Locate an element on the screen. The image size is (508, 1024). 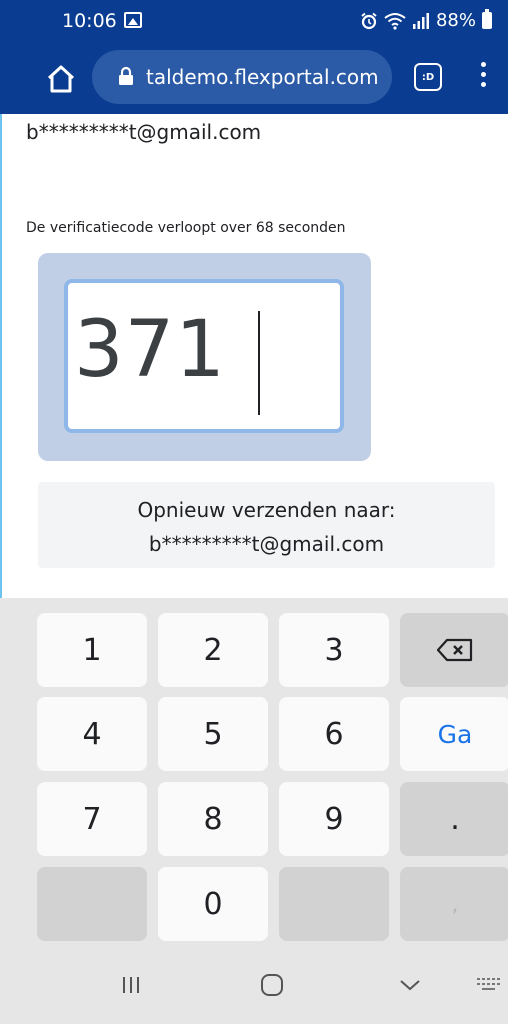
lock-icon is located at coordinates (126, 75).